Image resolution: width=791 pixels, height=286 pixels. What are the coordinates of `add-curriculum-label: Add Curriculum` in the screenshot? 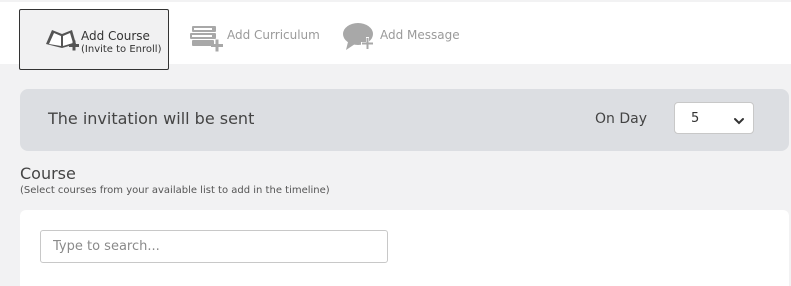 It's located at (273, 35).